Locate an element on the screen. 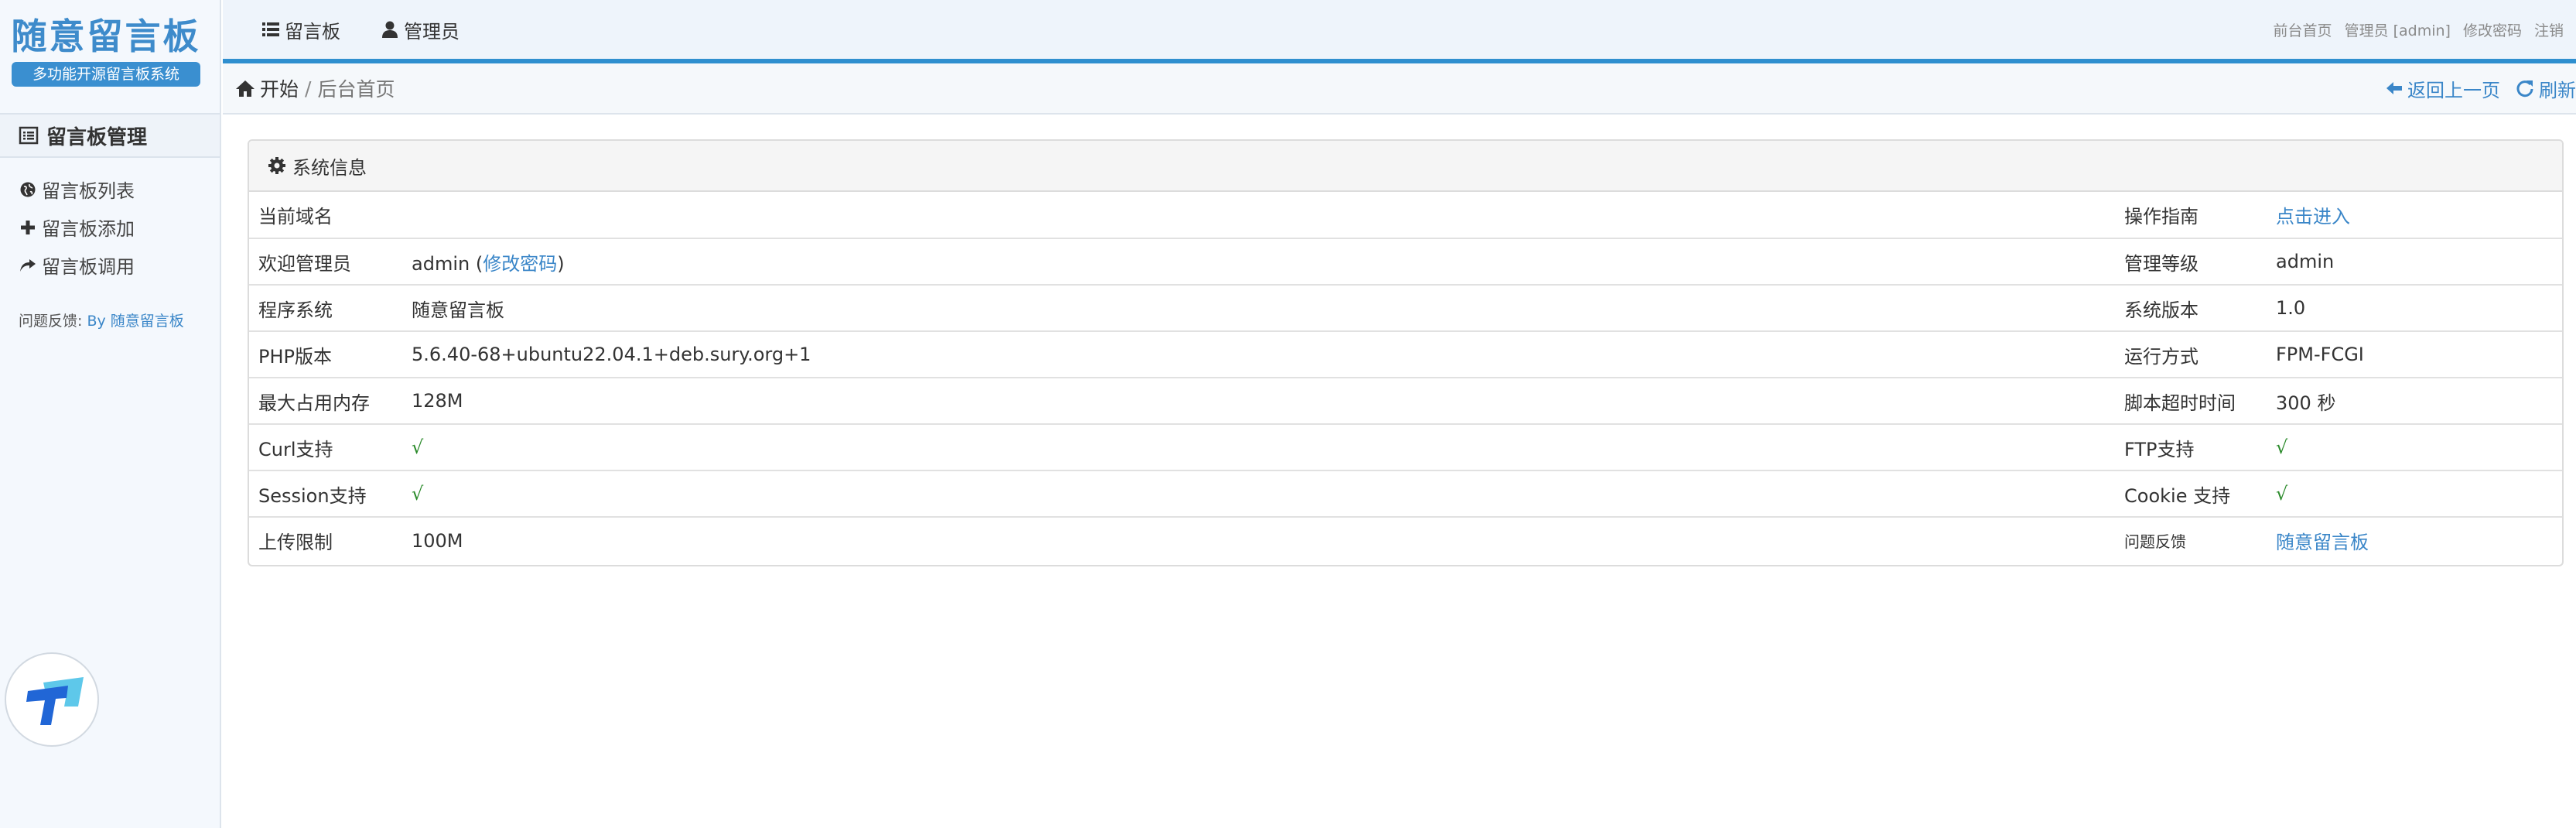 This screenshot has width=2576, height=828. share-icon is located at coordinates (28, 265).